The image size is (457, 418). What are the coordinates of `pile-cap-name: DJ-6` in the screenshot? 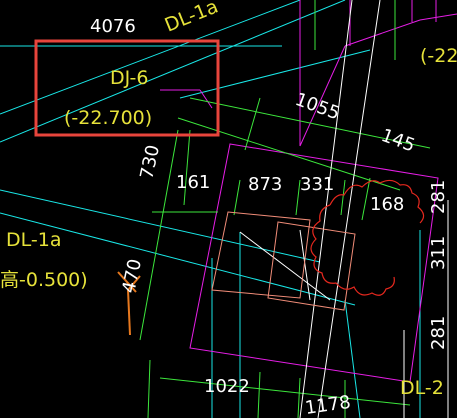 It's located at (129, 78).